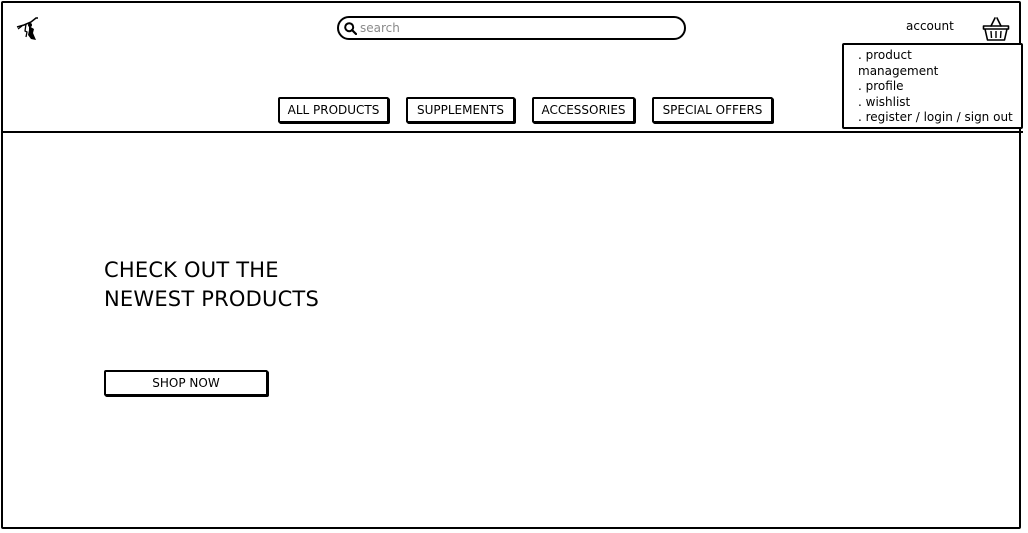  What do you see at coordinates (939, 72) in the screenshot?
I see `account-menu-item-management: management` at bounding box center [939, 72].